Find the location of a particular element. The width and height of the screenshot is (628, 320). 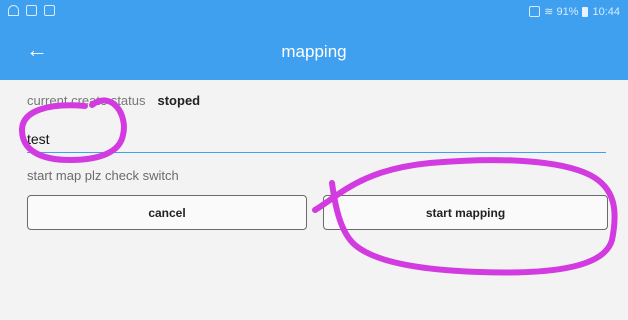

create-status-label: current create status is located at coordinates (86, 100).